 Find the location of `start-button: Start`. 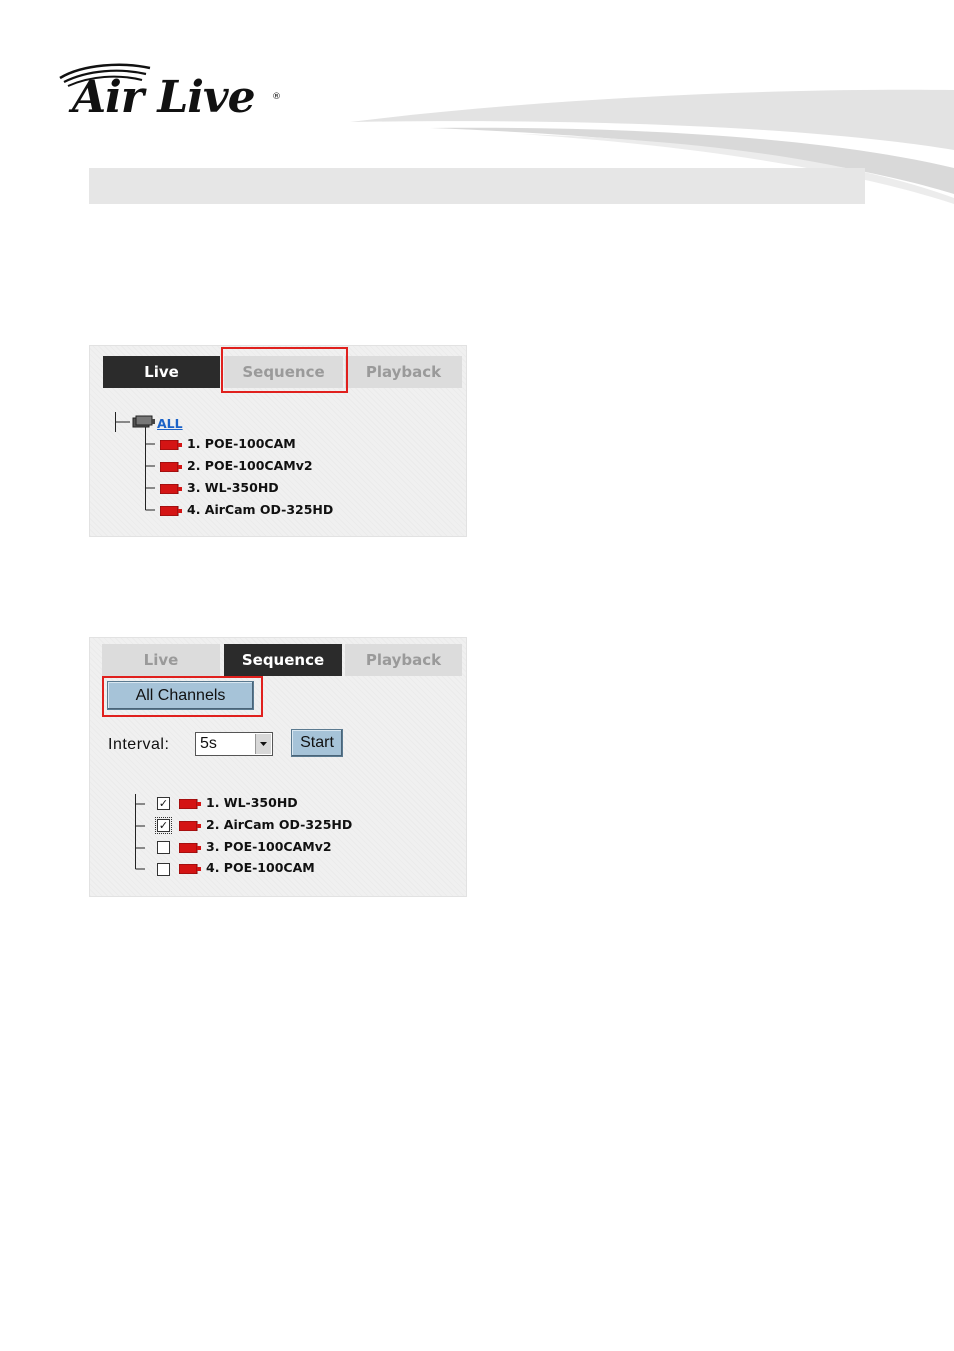

start-button: Start is located at coordinates (317, 743).